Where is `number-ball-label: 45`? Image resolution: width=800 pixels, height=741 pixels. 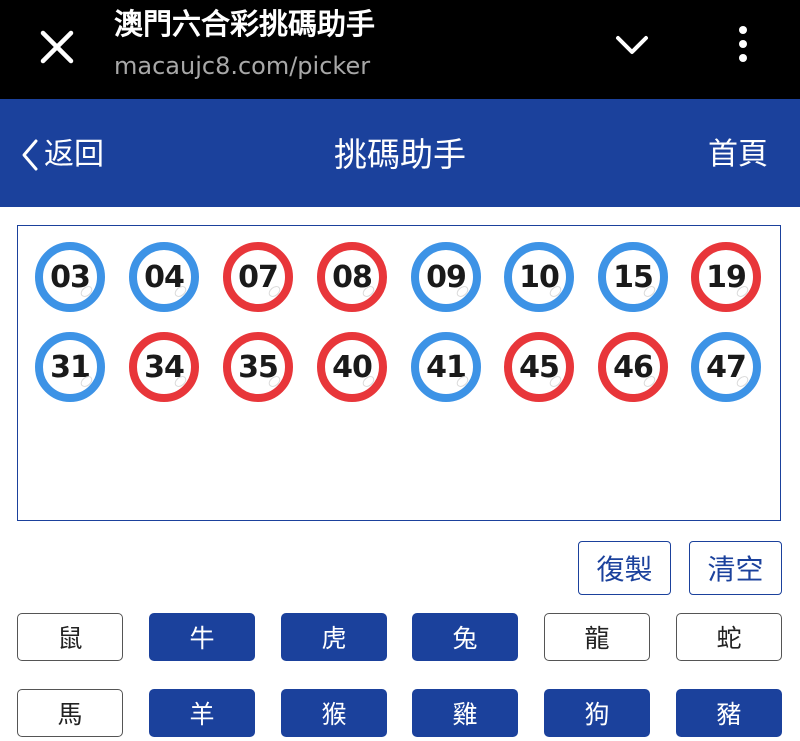 number-ball-label: 45 is located at coordinates (539, 367).